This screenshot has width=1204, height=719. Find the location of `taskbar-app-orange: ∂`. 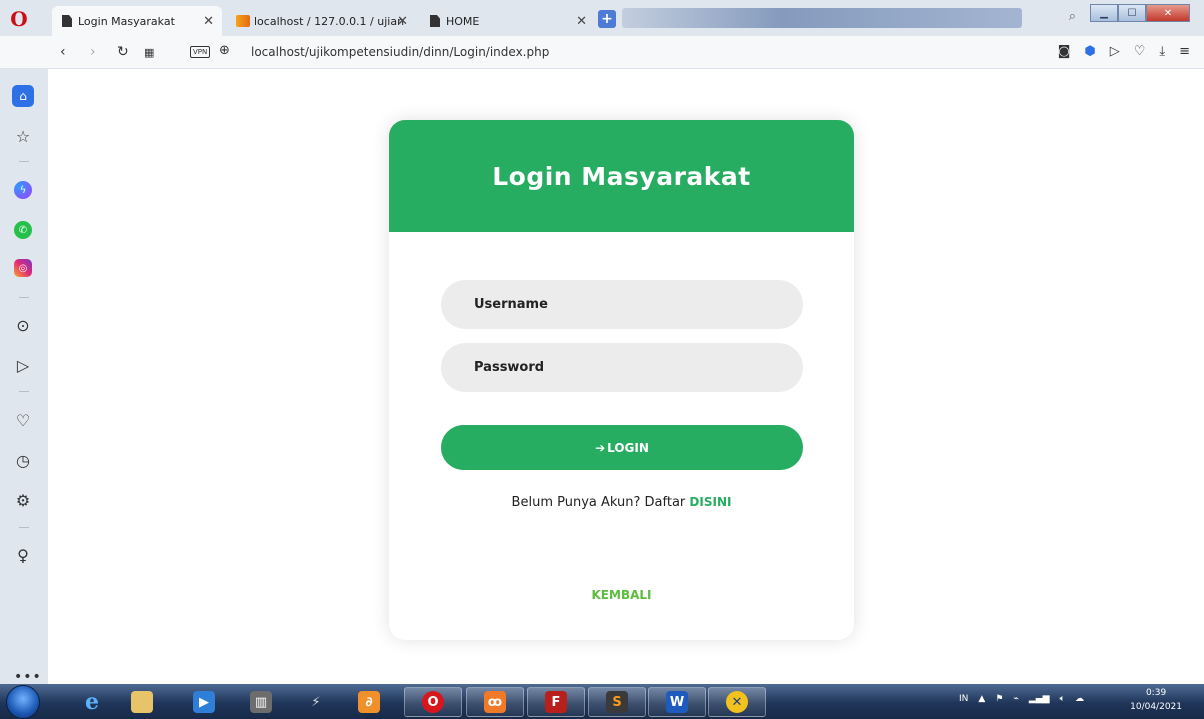

taskbar-app-orange: ∂ is located at coordinates (369, 702).